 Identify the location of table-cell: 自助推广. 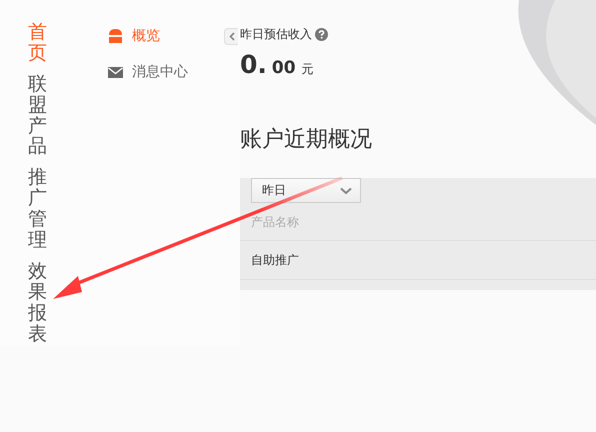
(275, 260).